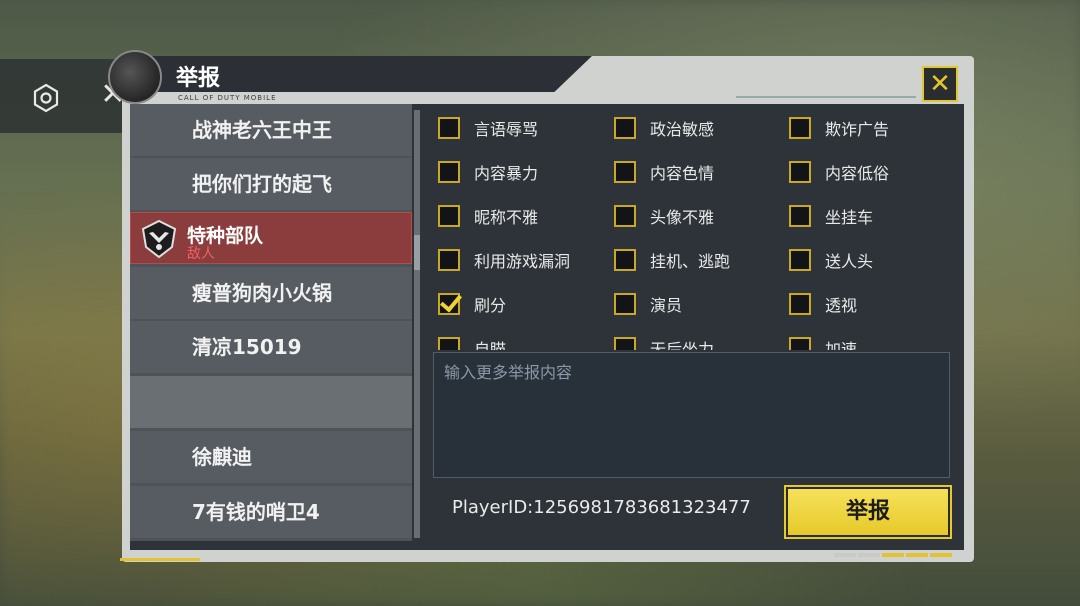 Image resolution: width=1080 pixels, height=606 pixels. I want to click on reason-label: 内容低俗, so click(857, 173).